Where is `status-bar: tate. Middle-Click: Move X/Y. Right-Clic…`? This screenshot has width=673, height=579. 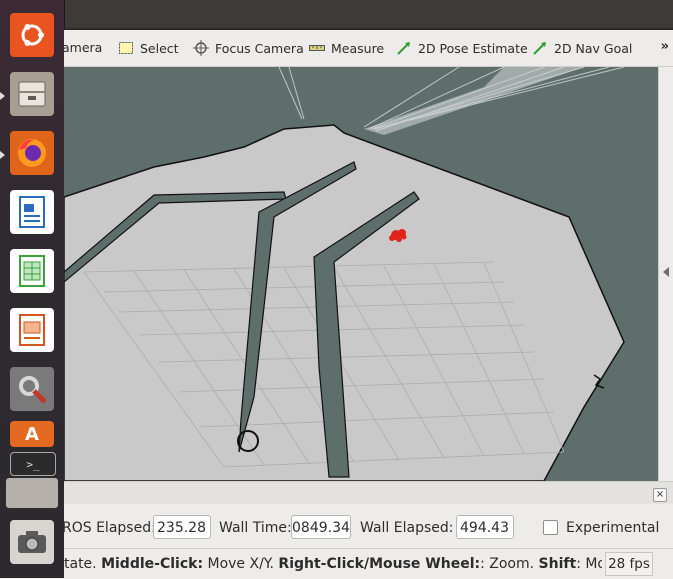 status-bar: tate. Middle-Click: Move X/Y. Right-Clic… is located at coordinates (368, 563).